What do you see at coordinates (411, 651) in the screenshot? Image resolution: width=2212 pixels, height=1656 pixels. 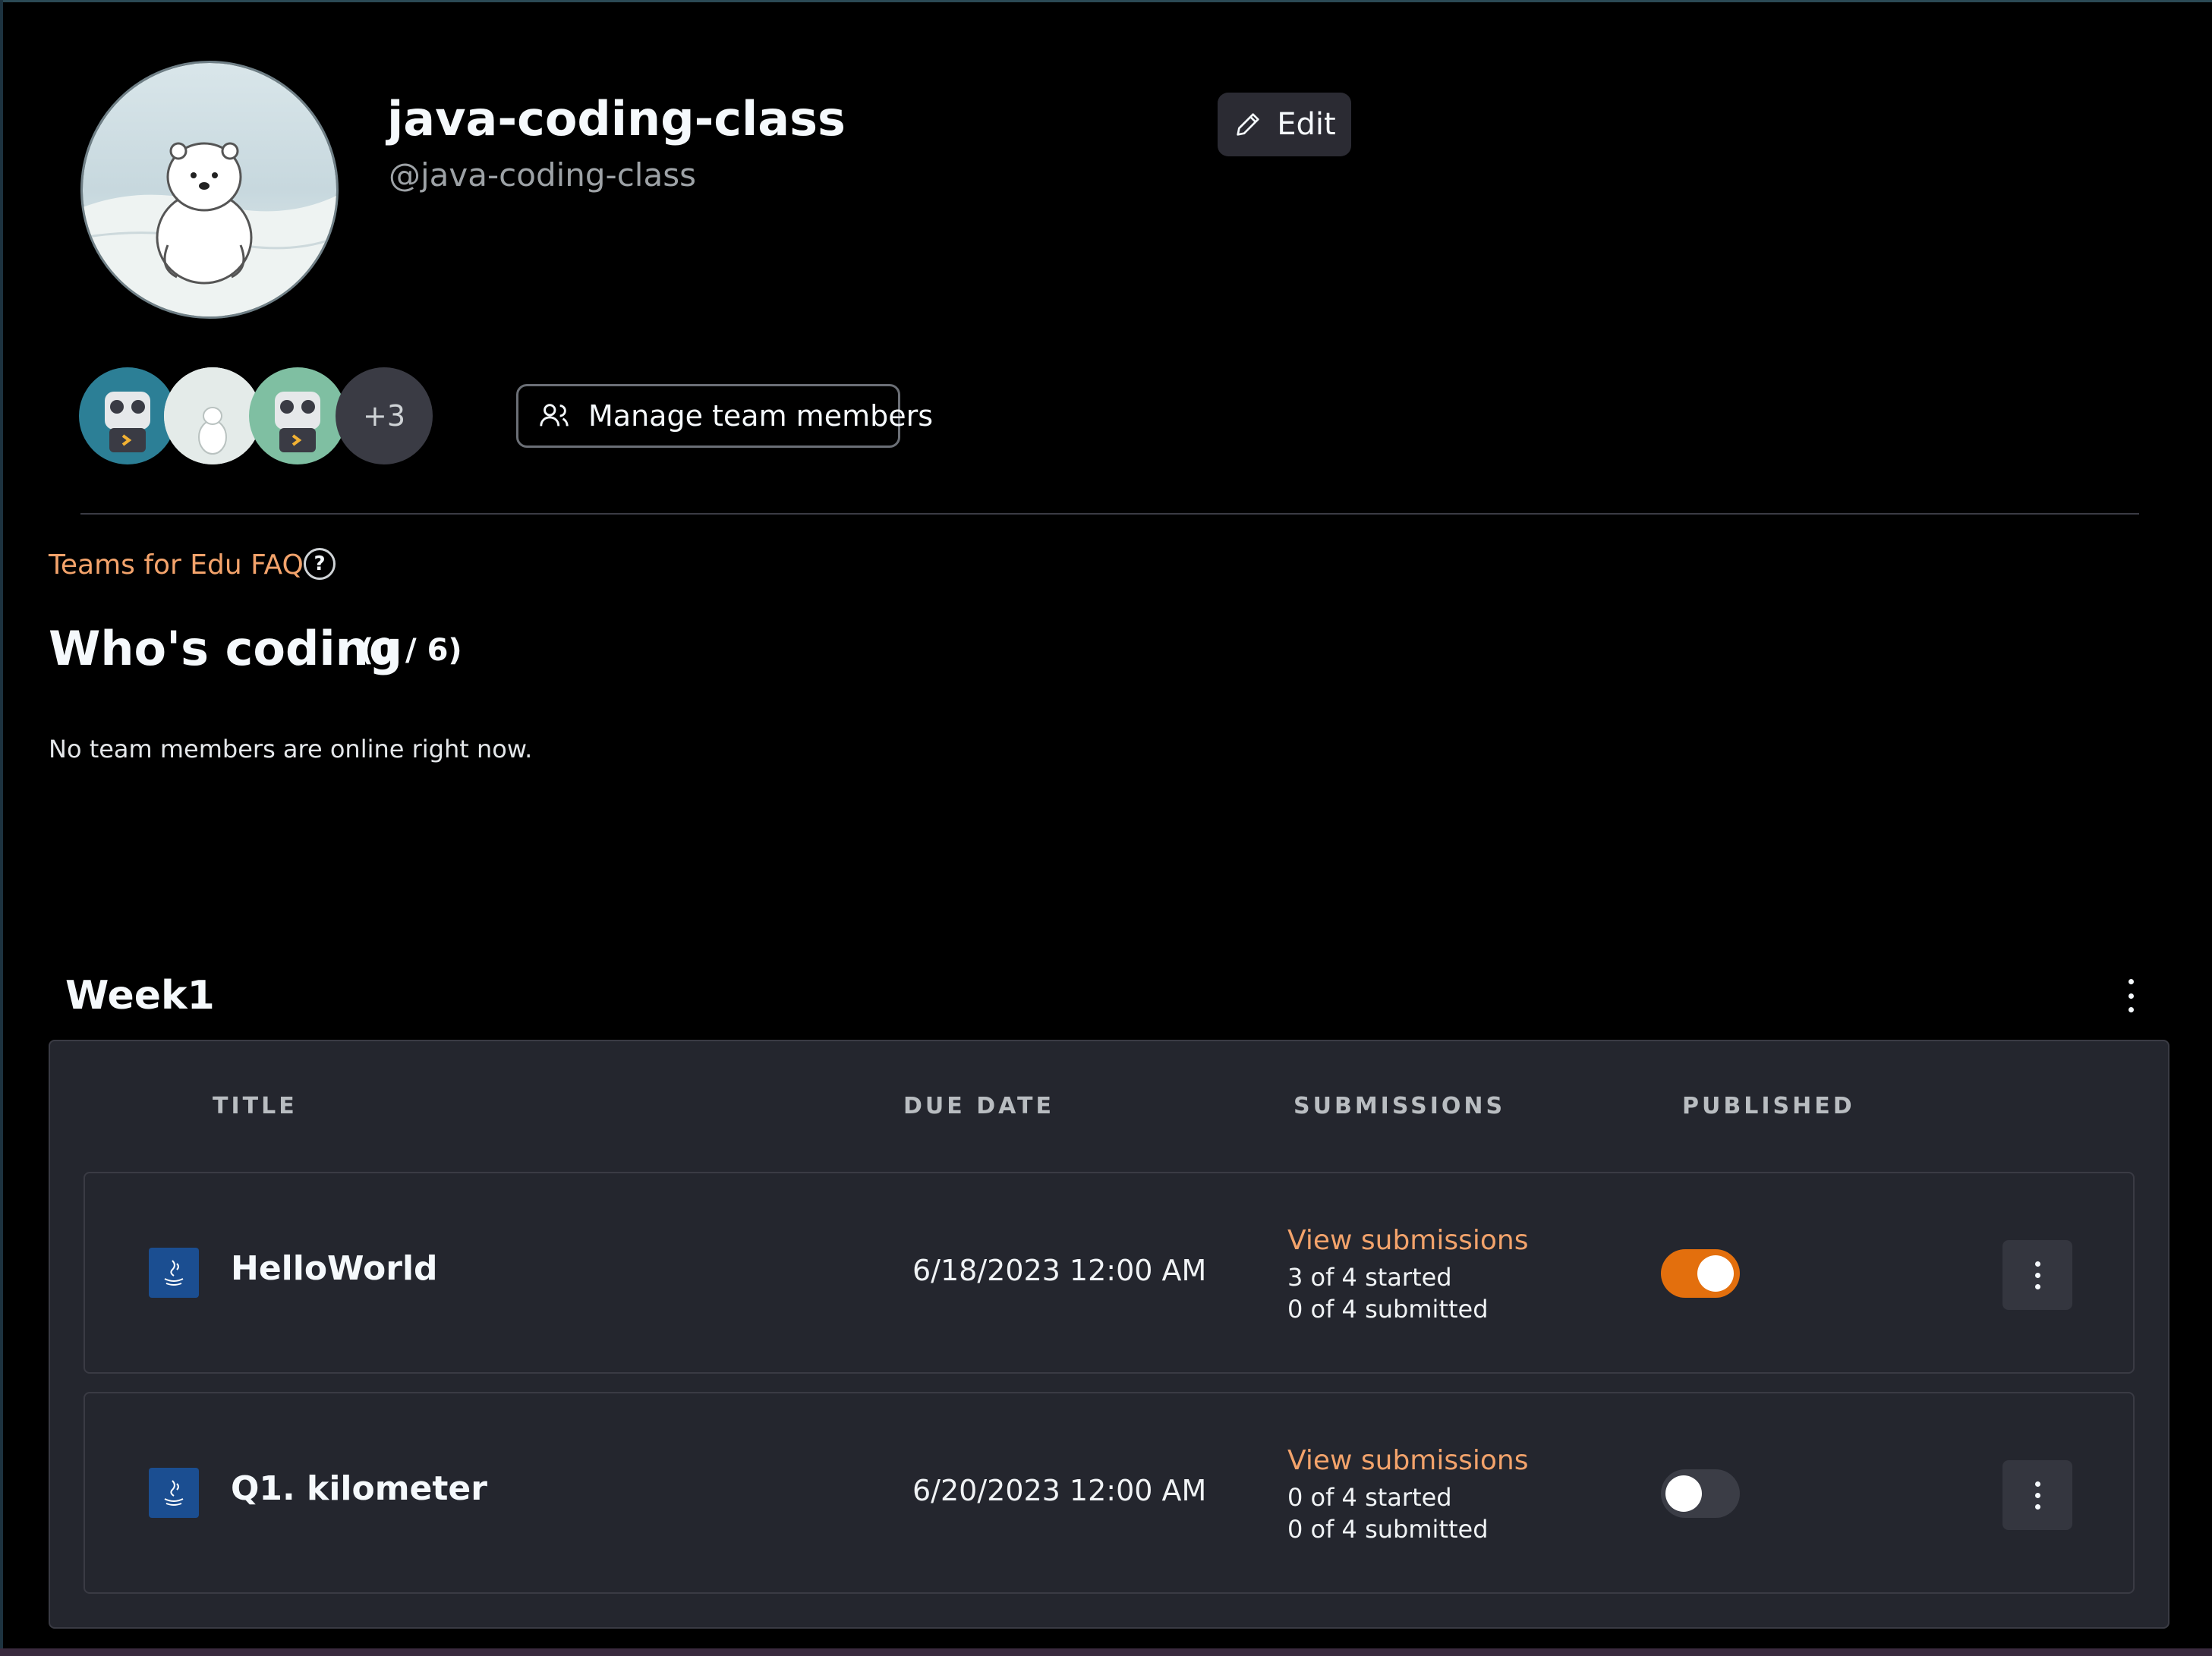 I see `whos-coding-count: (0 / 6)` at bounding box center [411, 651].